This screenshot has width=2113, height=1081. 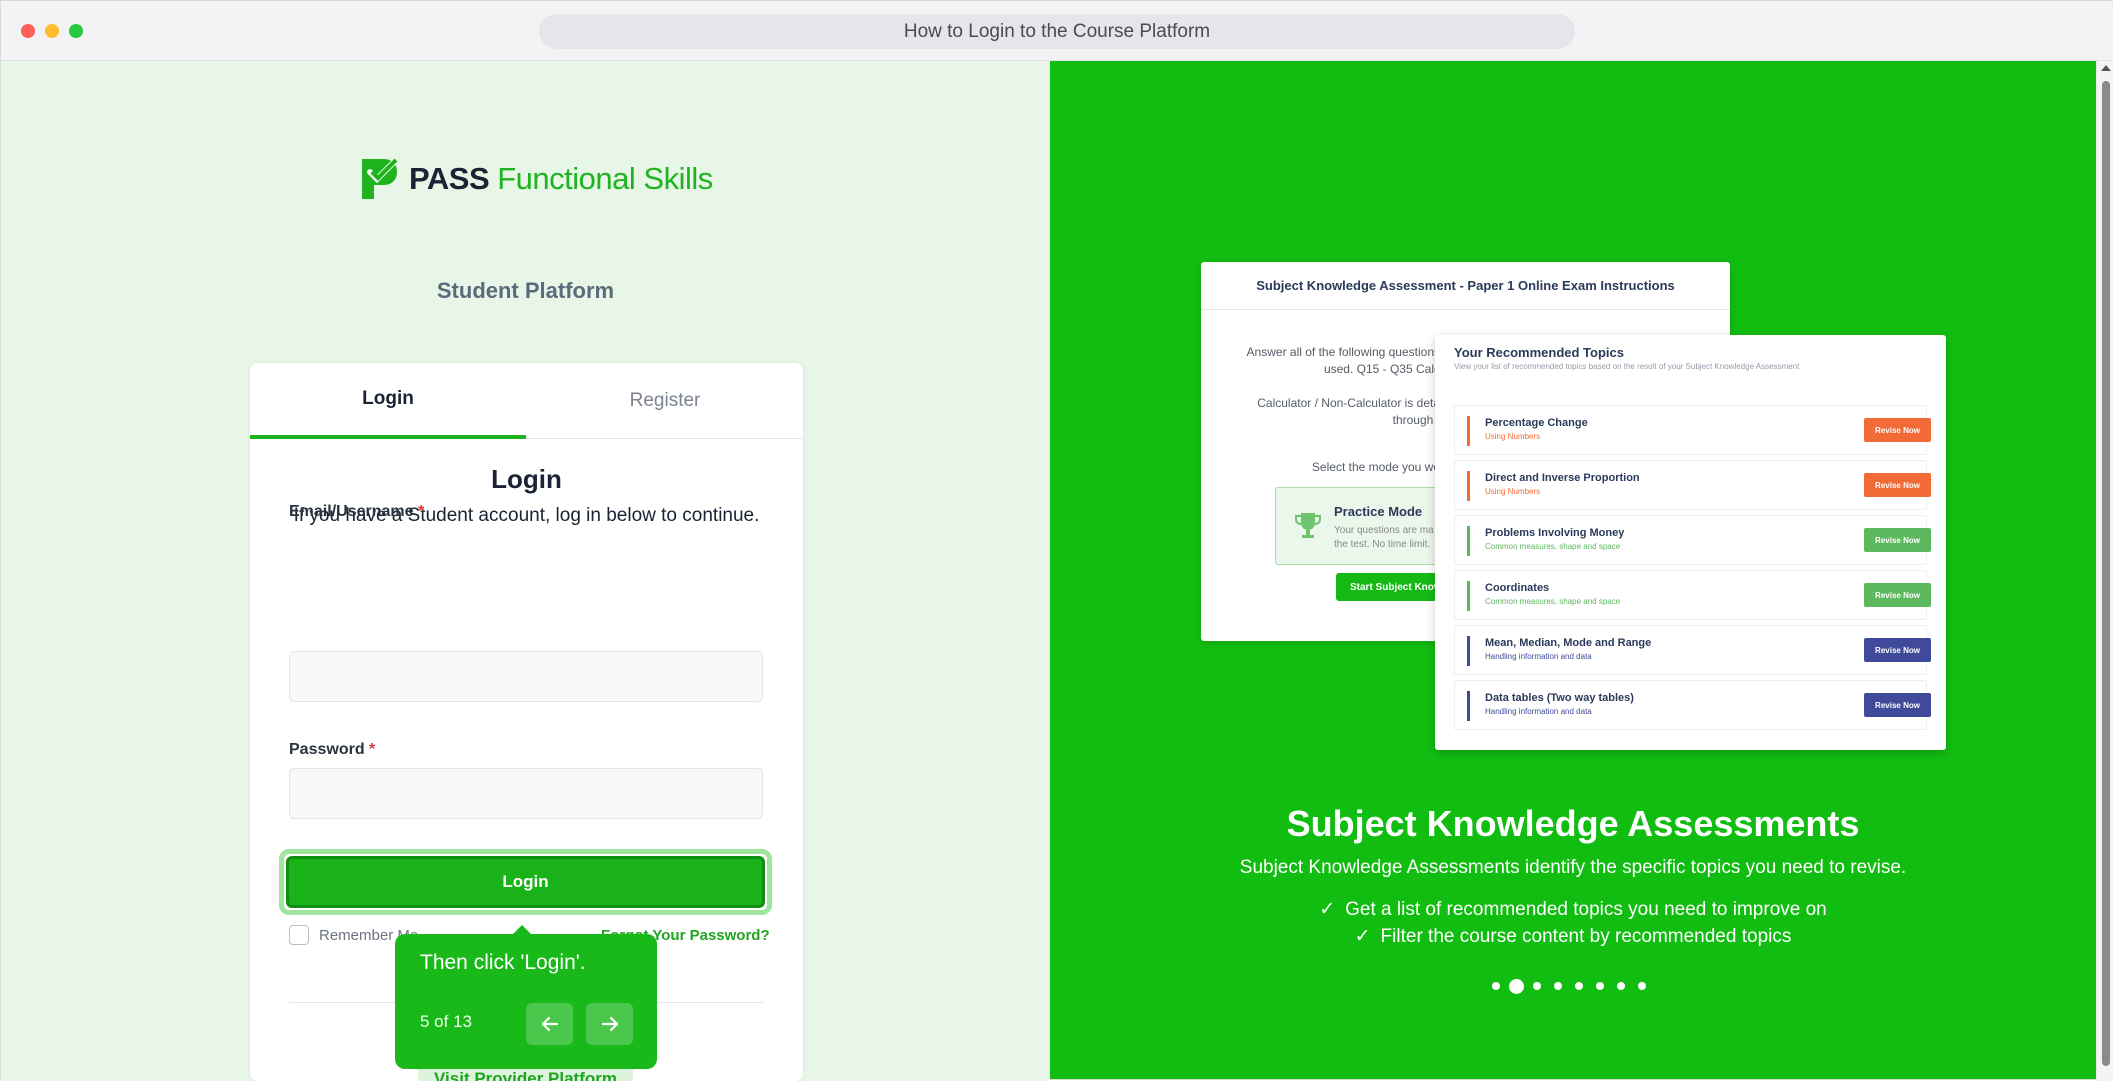 I want to click on topic-name: Direct and Inverse Proportion, so click(x=1562, y=478).